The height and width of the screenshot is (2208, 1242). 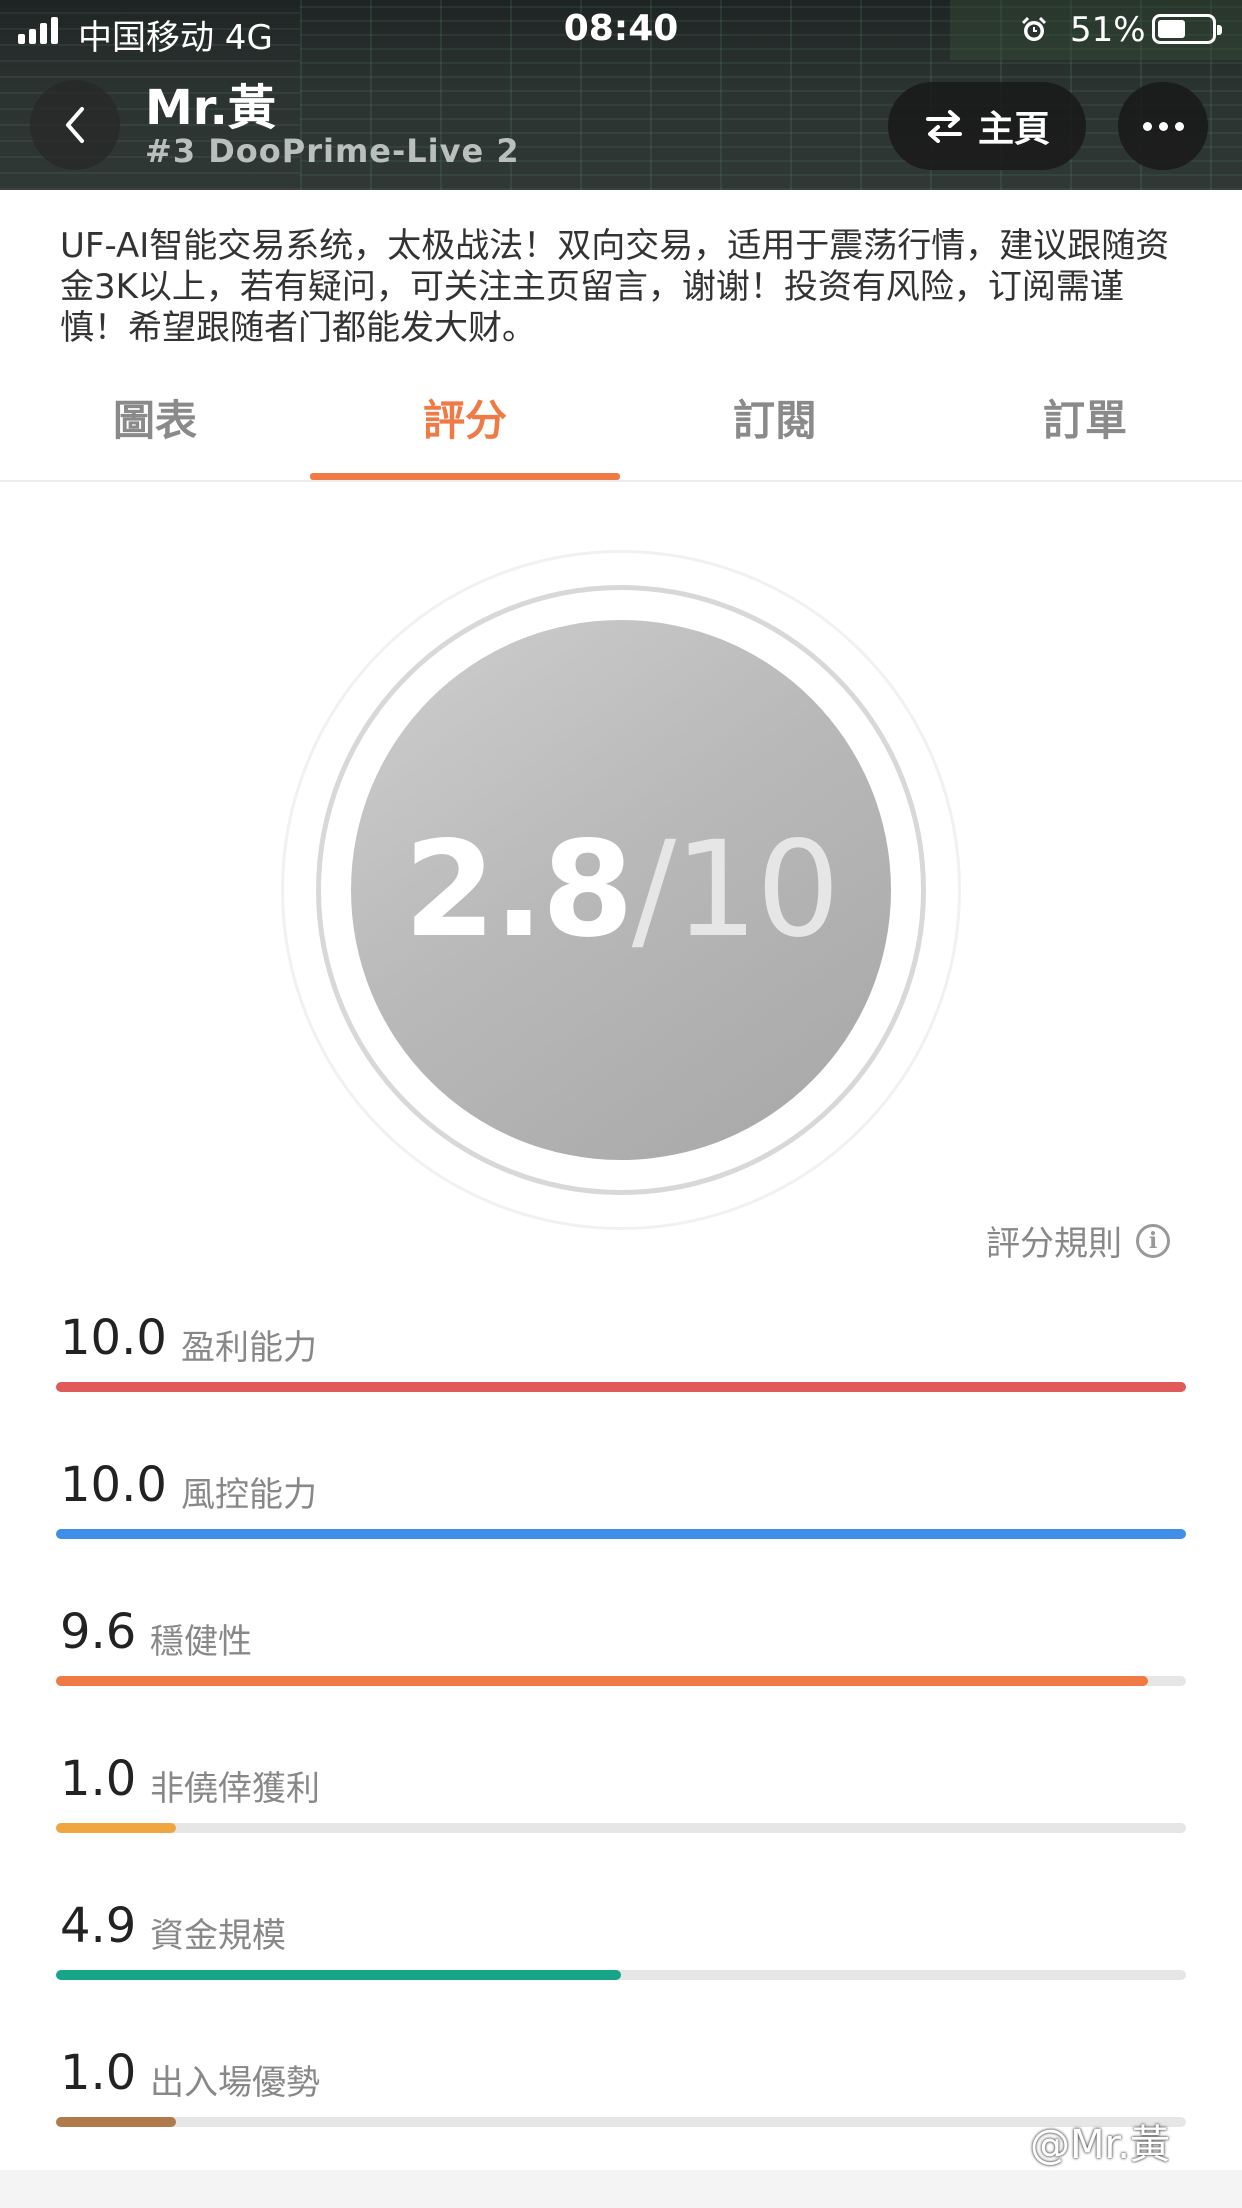 What do you see at coordinates (735, 890) in the screenshot?
I see `score-max: /10` at bounding box center [735, 890].